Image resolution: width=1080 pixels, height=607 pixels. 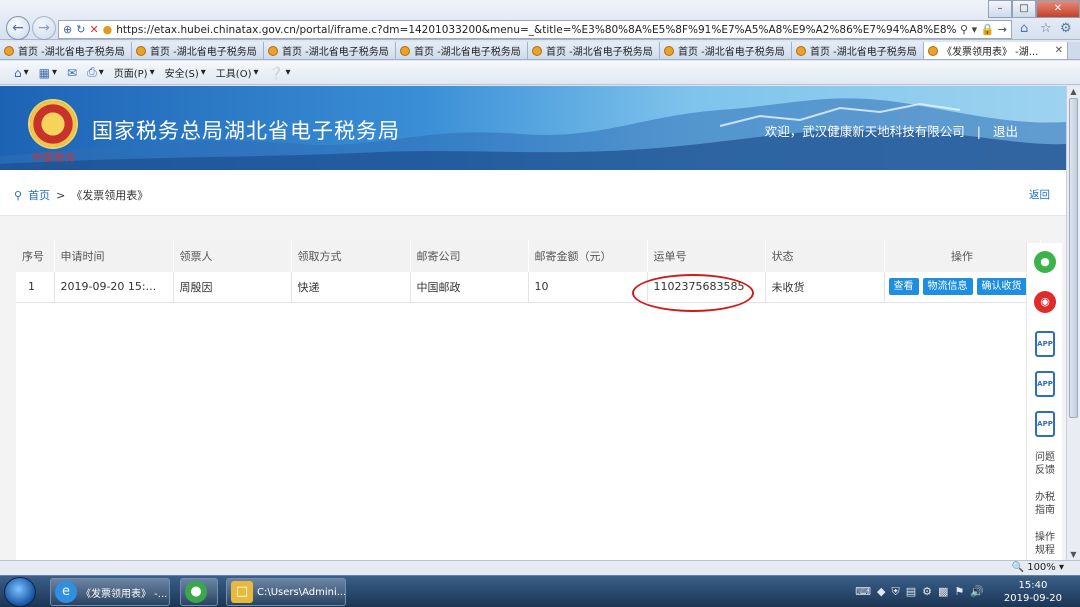 What do you see at coordinates (114, 256) in the screenshot?
I see `col-header-time: 申请时间` at bounding box center [114, 256].